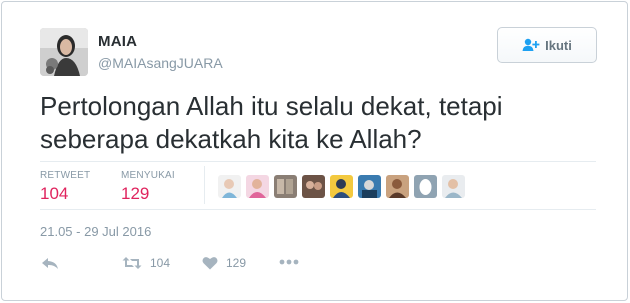 Image resolution: width=630 pixels, height=303 pixels. What do you see at coordinates (132, 263) in the screenshot?
I see `retweet-icon` at bounding box center [132, 263].